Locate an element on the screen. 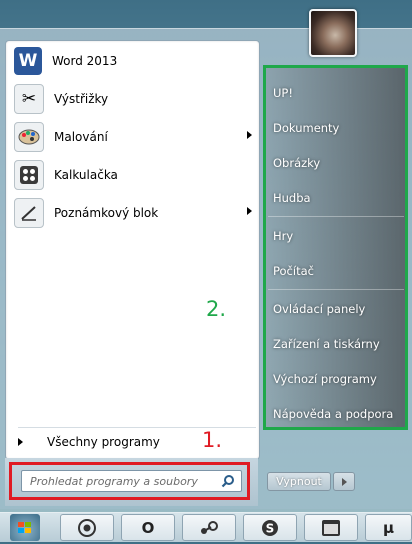 The height and width of the screenshot is (544, 412). window-icon is located at coordinates (331, 527).